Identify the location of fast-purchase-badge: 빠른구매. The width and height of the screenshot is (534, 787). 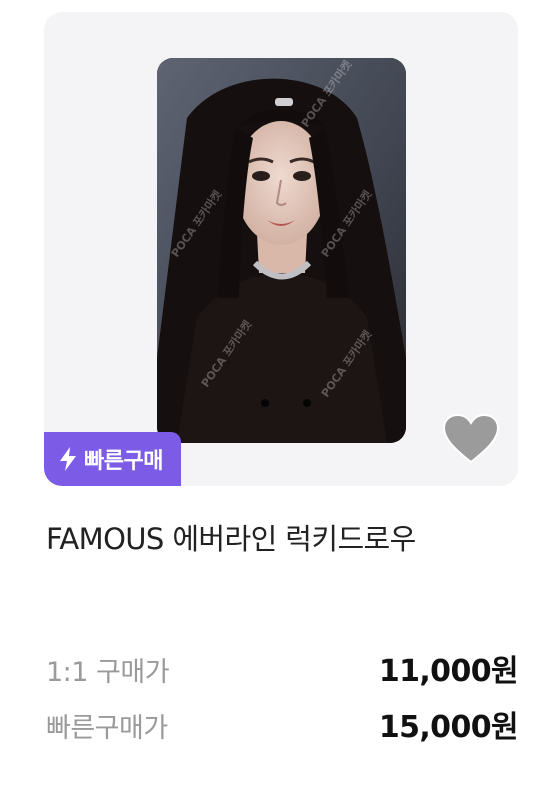
(112, 459).